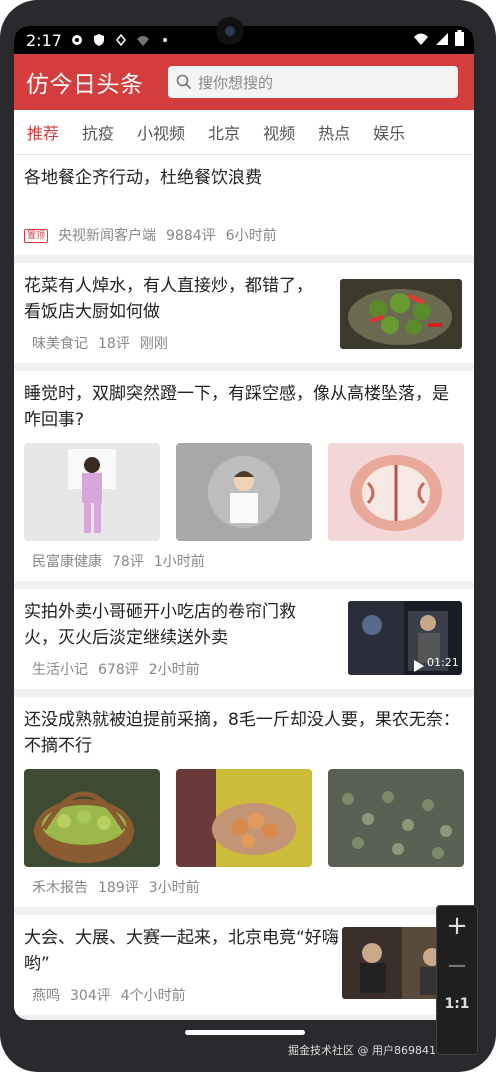 The image size is (496, 1072). Describe the element at coordinates (143, 178) in the screenshot. I see `news-title: 各地餐企齐行动，杜绝餐饮浪费` at that location.